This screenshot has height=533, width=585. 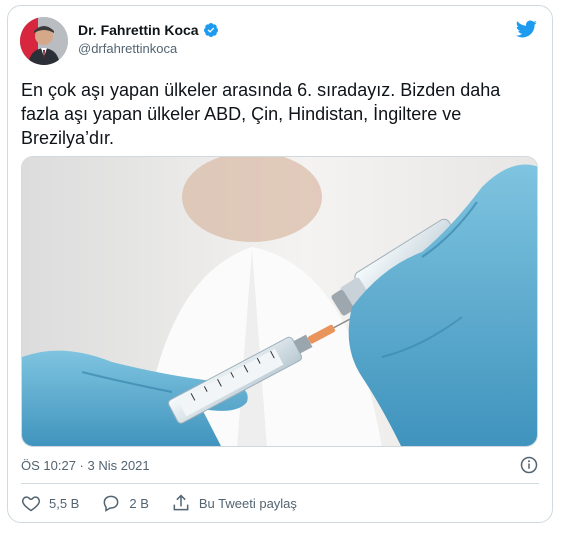 I want to click on like-button: 5,5 B, so click(x=50, y=503).